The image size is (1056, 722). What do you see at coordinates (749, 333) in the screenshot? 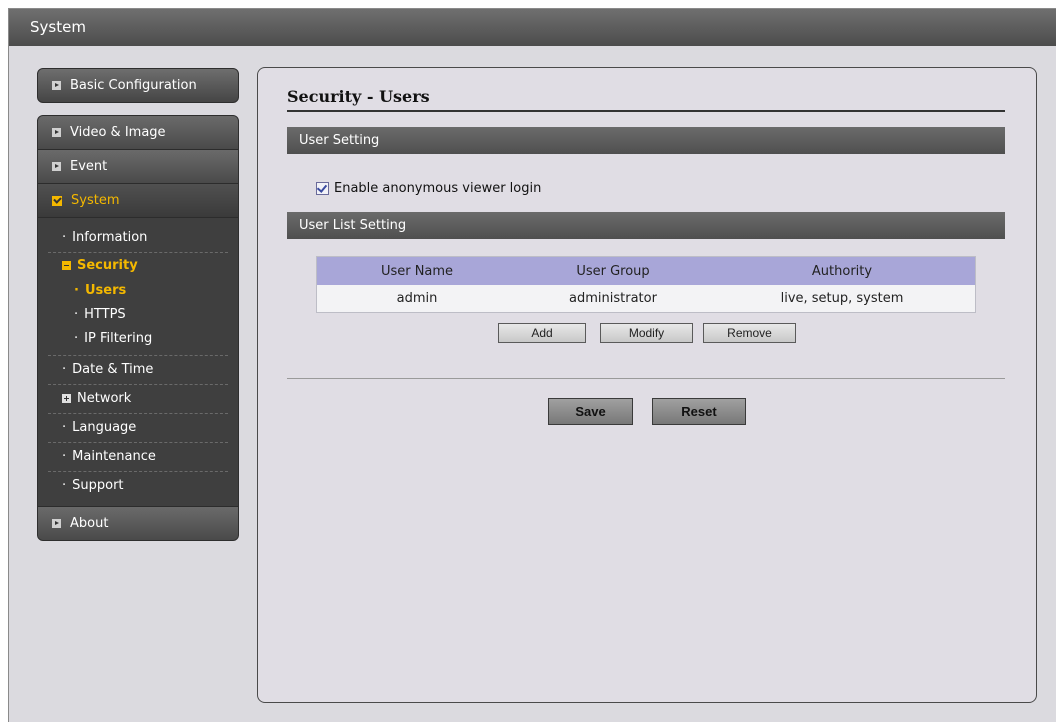
I see `remove-user-button: Remove` at bounding box center [749, 333].